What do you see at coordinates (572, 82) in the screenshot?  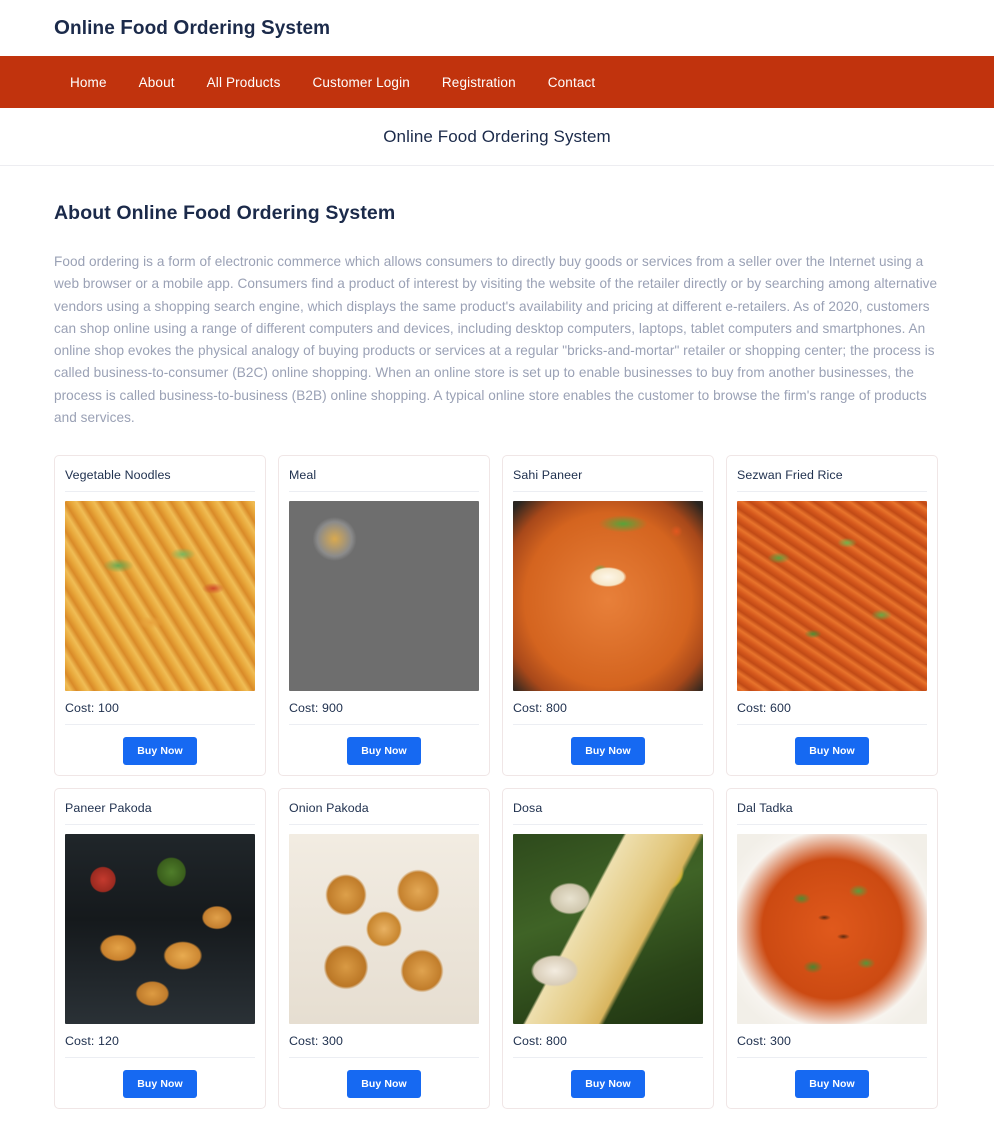 I see `nav-item-contact: Contact` at bounding box center [572, 82].